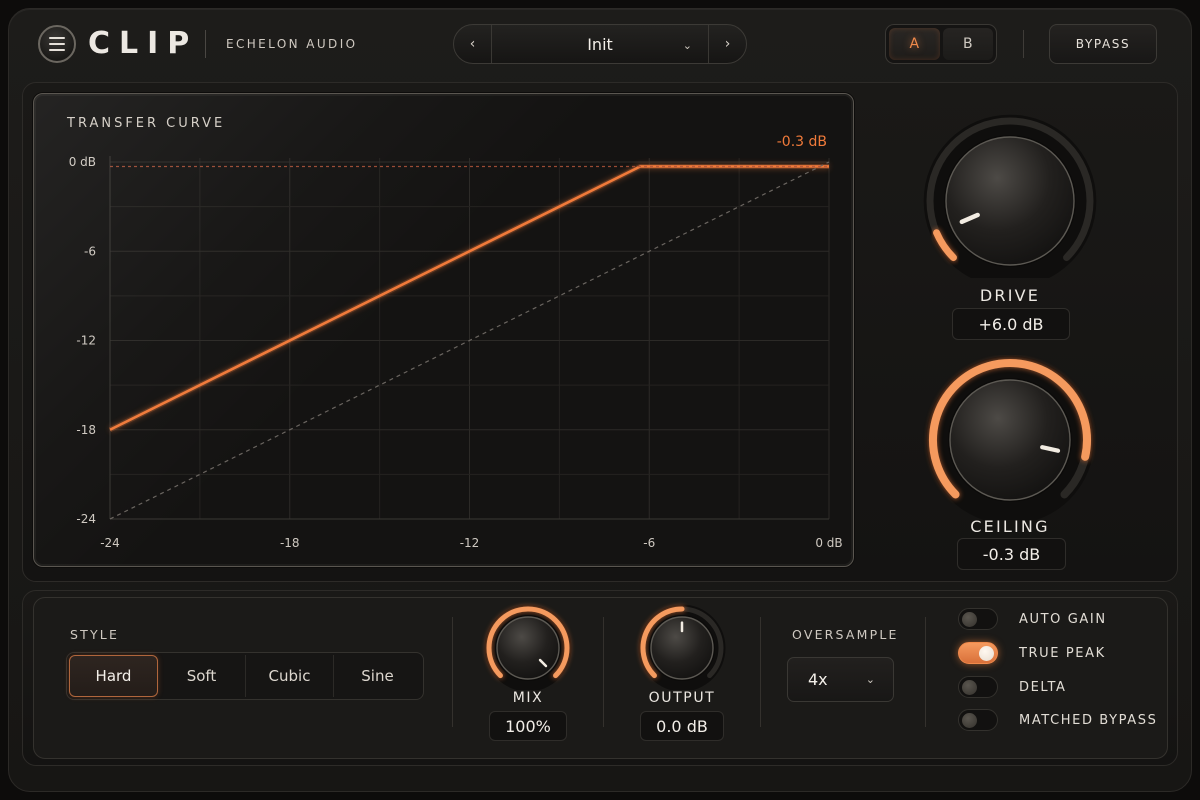  What do you see at coordinates (1010, 526) in the screenshot?
I see `ceiling-label: CEILING` at bounding box center [1010, 526].